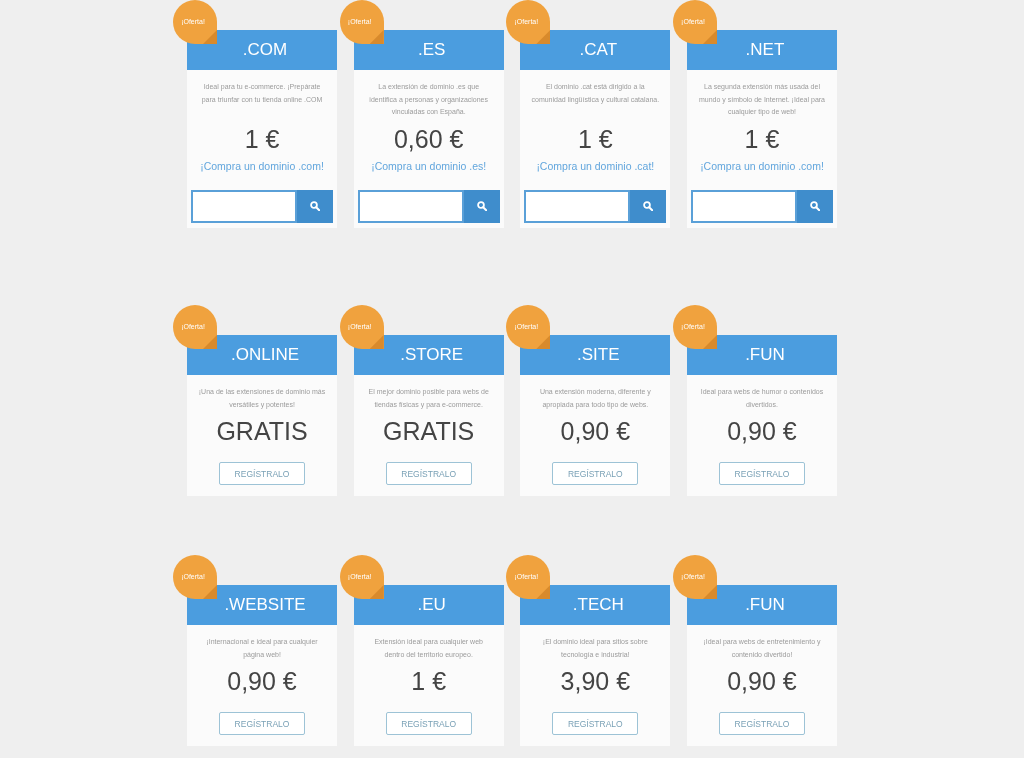 The image size is (1024, 758). What do you see at coordinates (595, 165) in the screenshot?
I see `domain-link: ¡Compra un dominio .cat!` at bounding box center [595, 165].